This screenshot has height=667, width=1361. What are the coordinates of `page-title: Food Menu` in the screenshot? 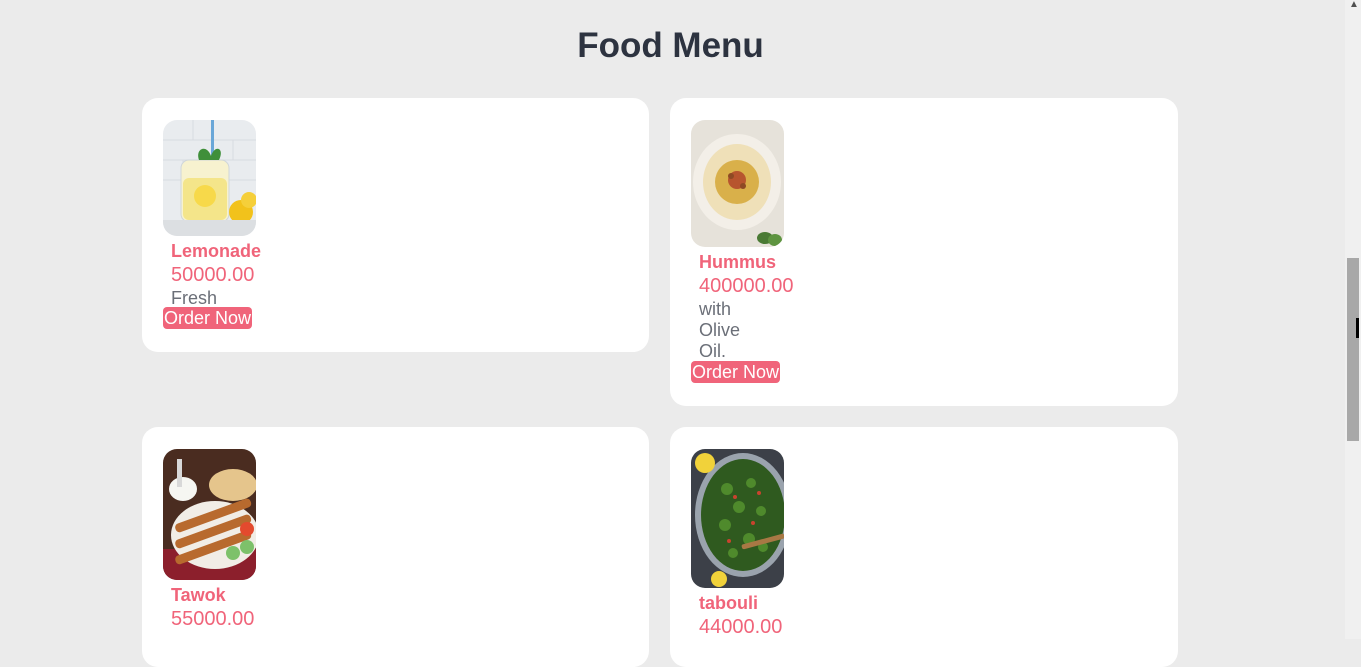 It's located at (670, 45).